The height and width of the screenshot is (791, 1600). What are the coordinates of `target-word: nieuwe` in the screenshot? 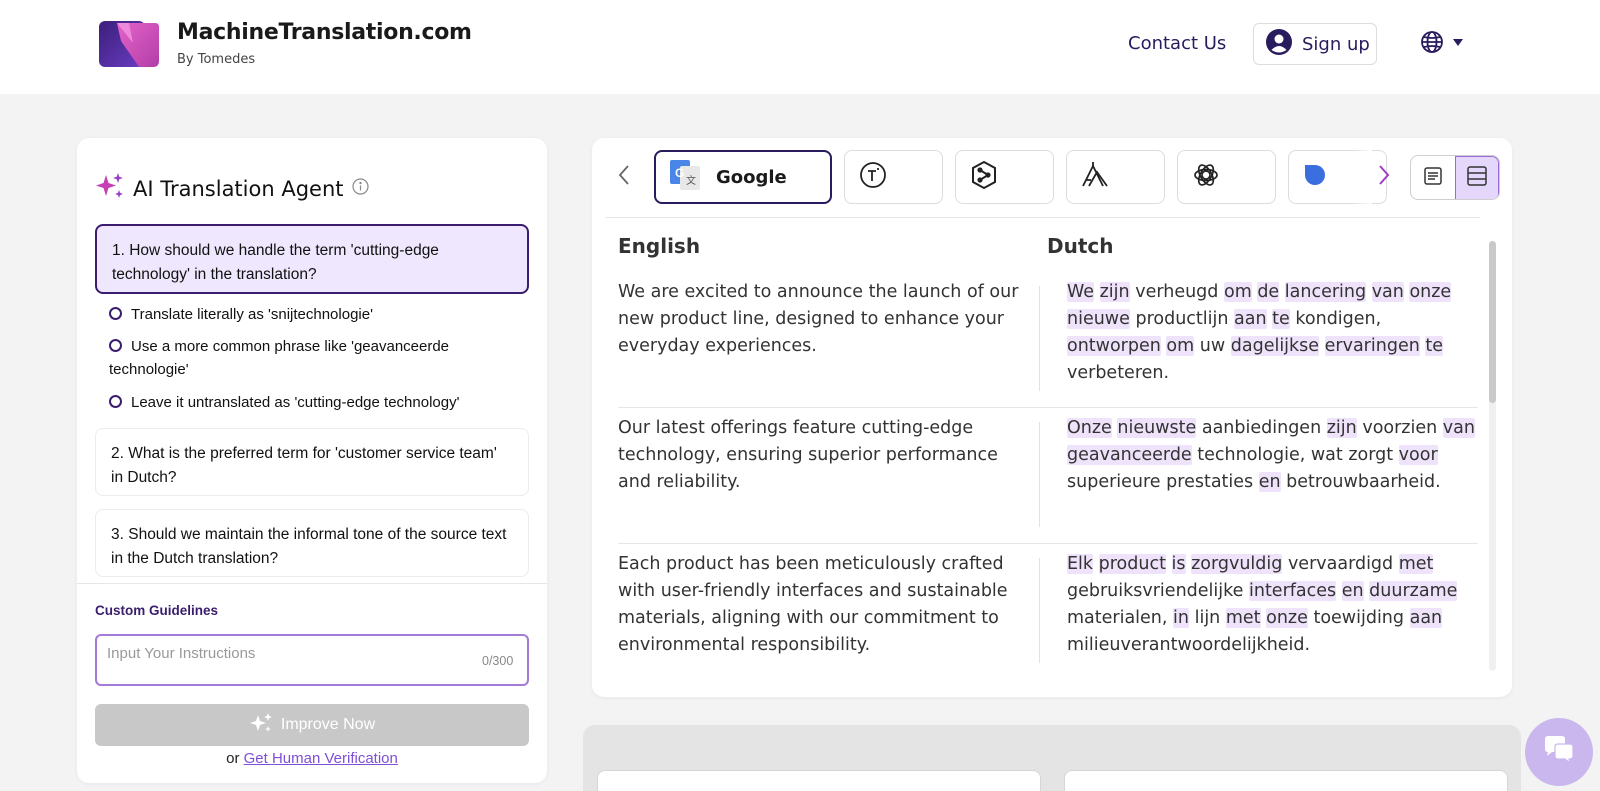 It's located at (1098, 319).